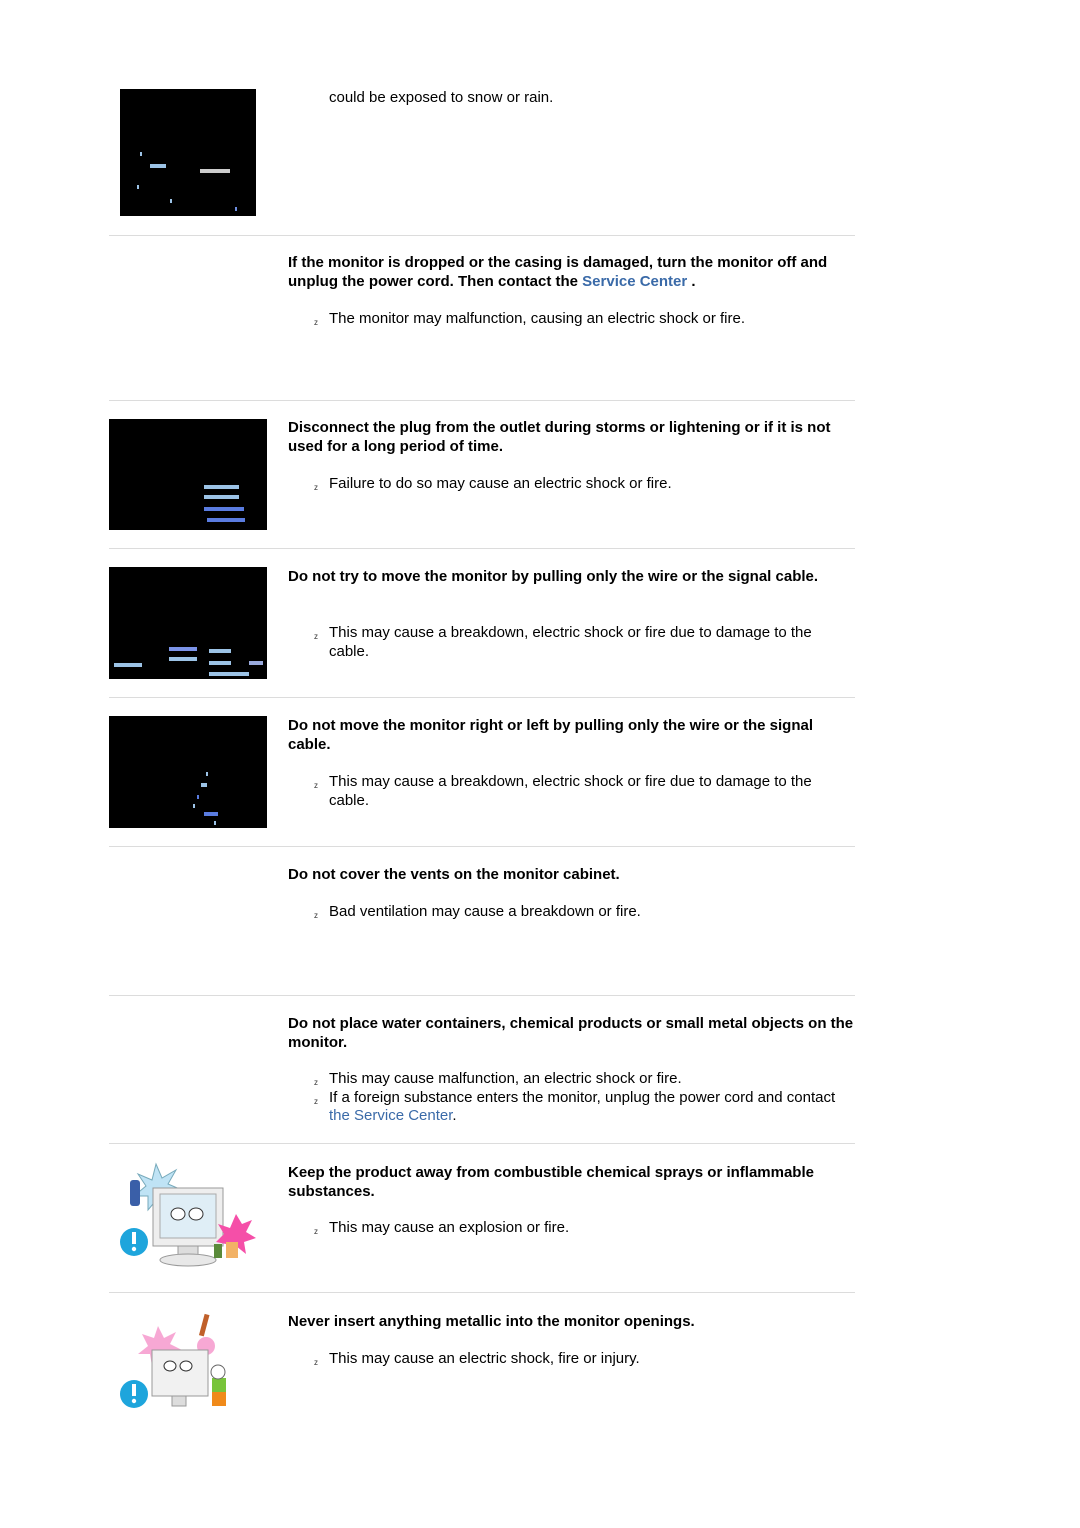 The height and width of the screenshot is (1528, 1080). What do you see at coordinates (390, 1115) in the screenshot?
I see `service-center-link: the Service Center` at bounding box center [390, 1115].